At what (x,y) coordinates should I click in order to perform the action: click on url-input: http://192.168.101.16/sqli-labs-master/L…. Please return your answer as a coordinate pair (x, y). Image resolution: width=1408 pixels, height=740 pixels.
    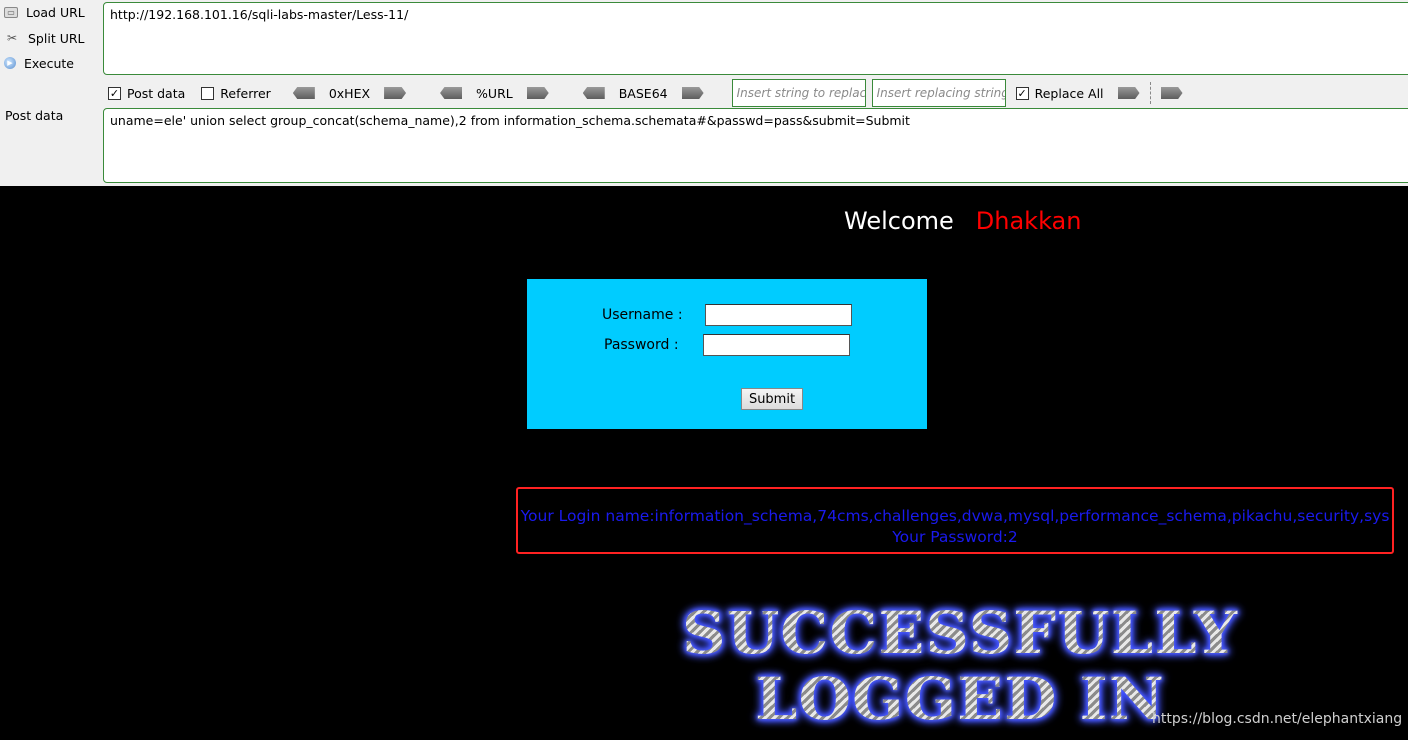
    Looking at the image, I should click on (755, 38).